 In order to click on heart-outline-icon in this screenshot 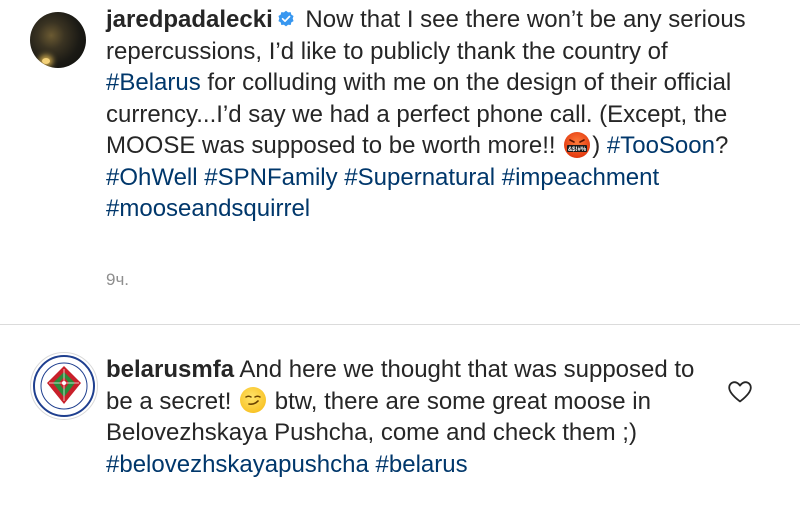, I will do `click(740, 392)`.